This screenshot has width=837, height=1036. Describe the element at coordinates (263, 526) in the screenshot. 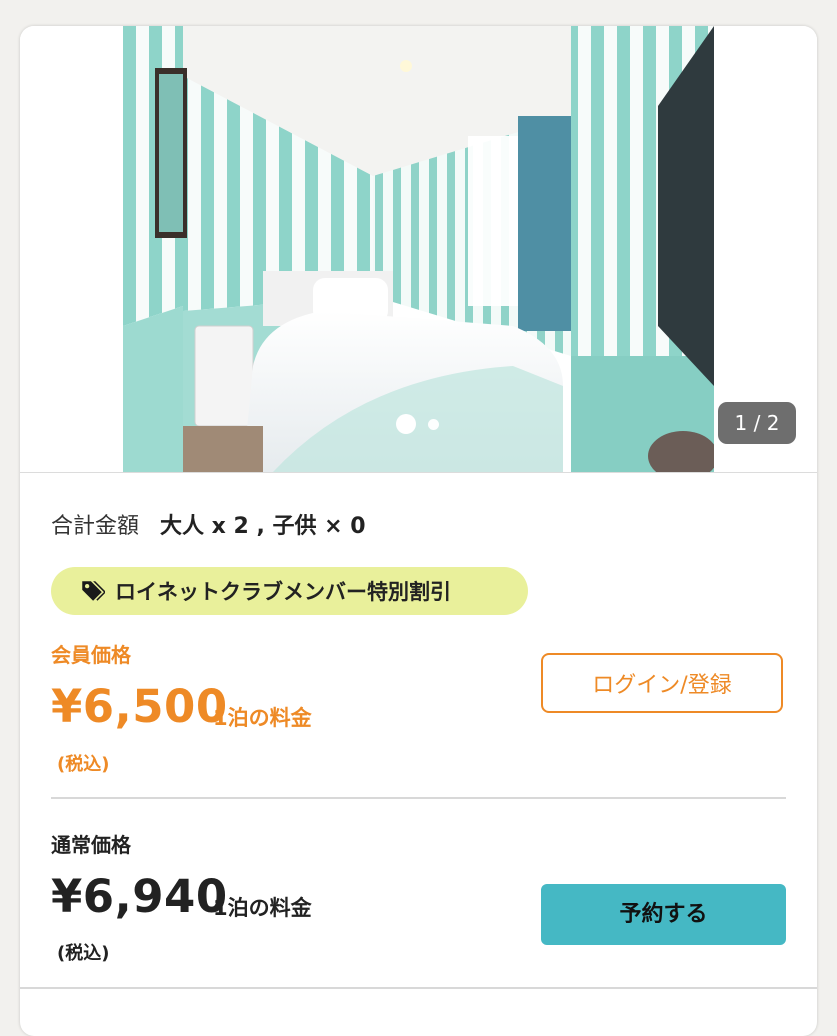

I see `guest-count: 大人 x 2 , 子供 × 0` at that location.